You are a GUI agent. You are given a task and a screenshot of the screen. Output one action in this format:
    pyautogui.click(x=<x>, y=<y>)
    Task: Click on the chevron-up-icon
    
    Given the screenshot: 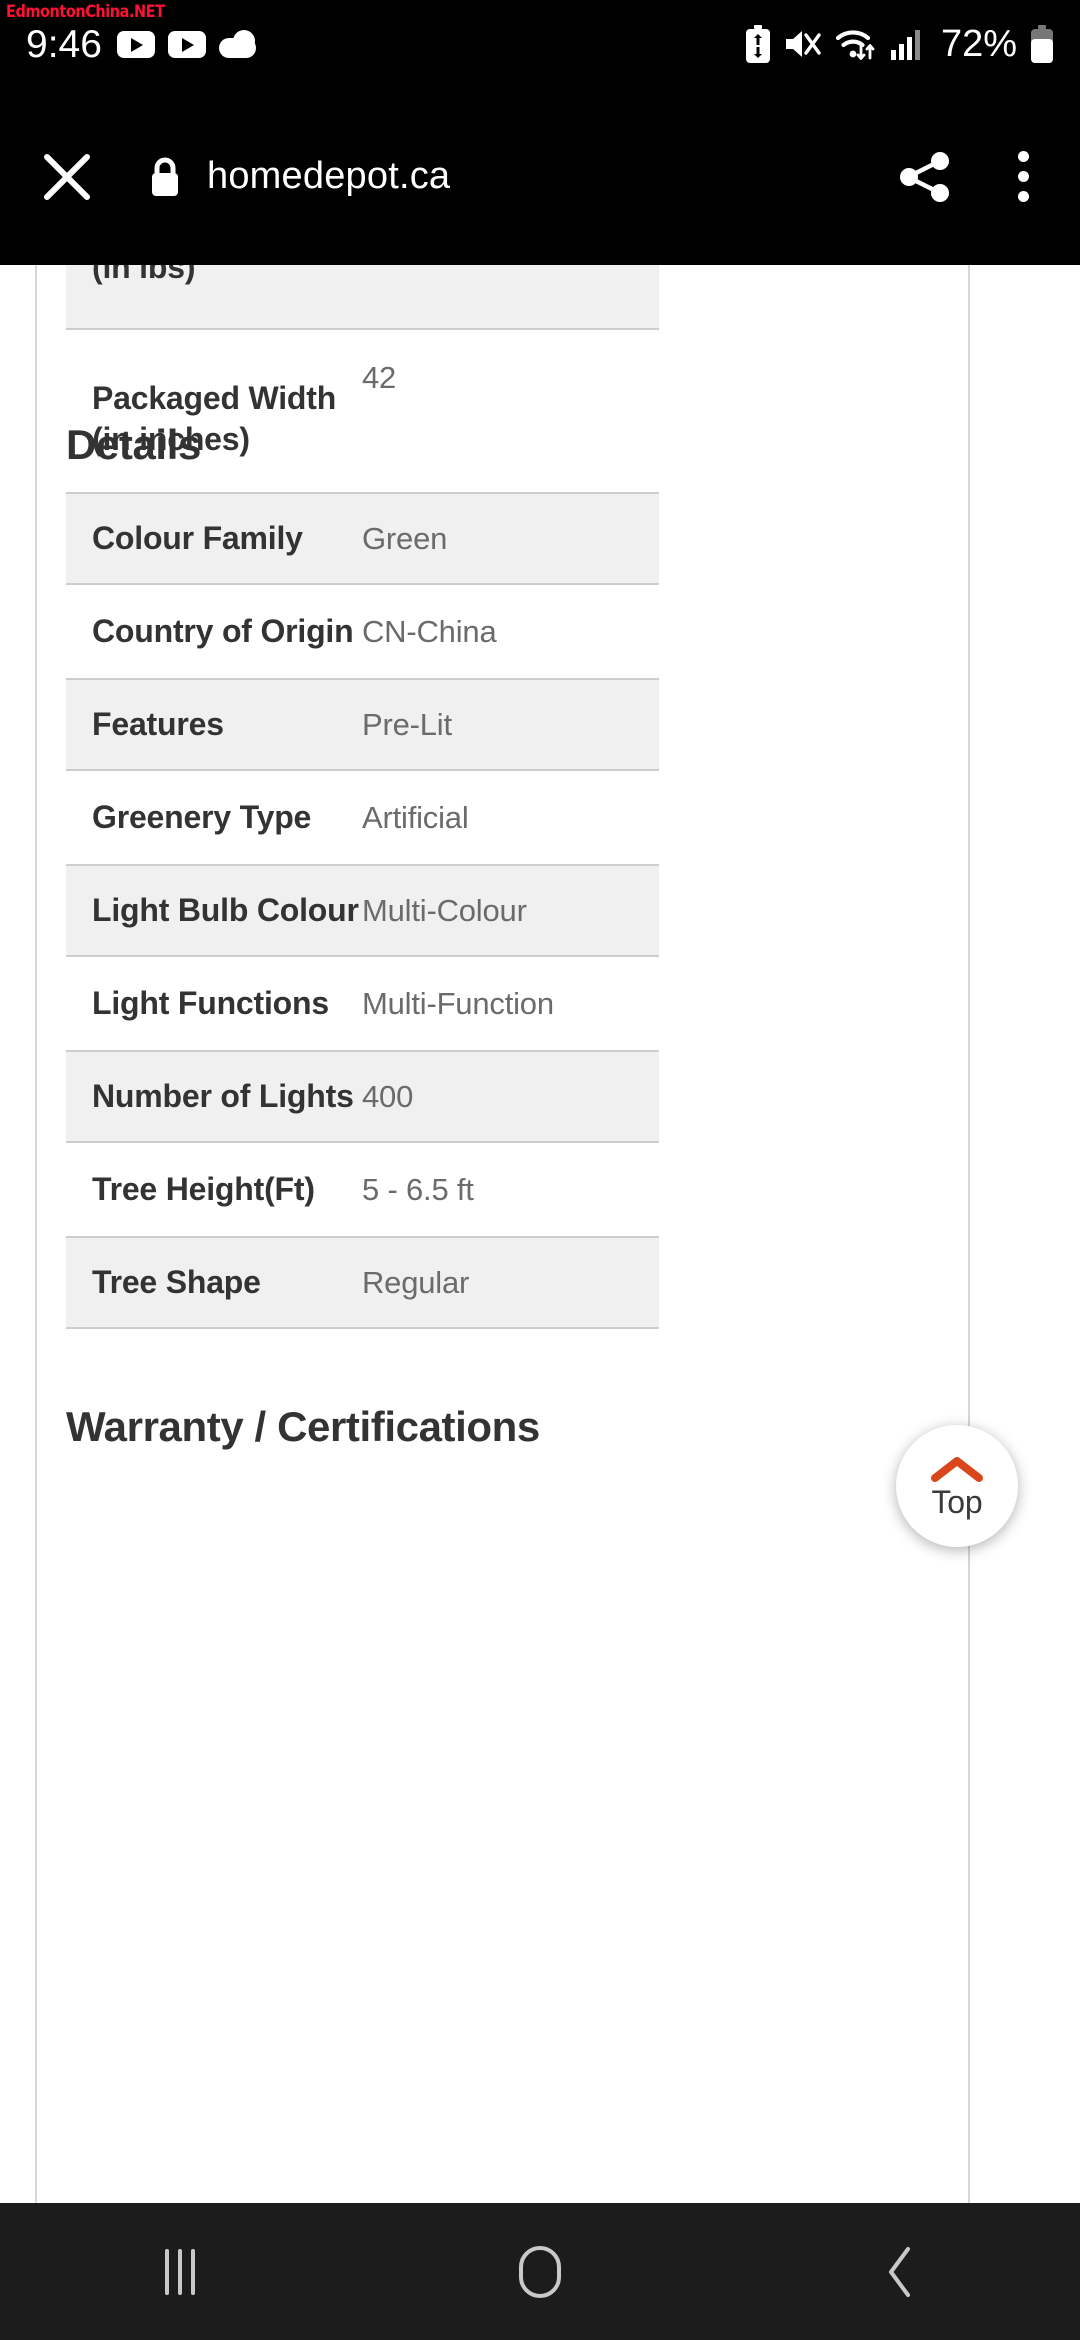 What is the action you would take?
    pyautogui.click(x=957, y=1469)
    